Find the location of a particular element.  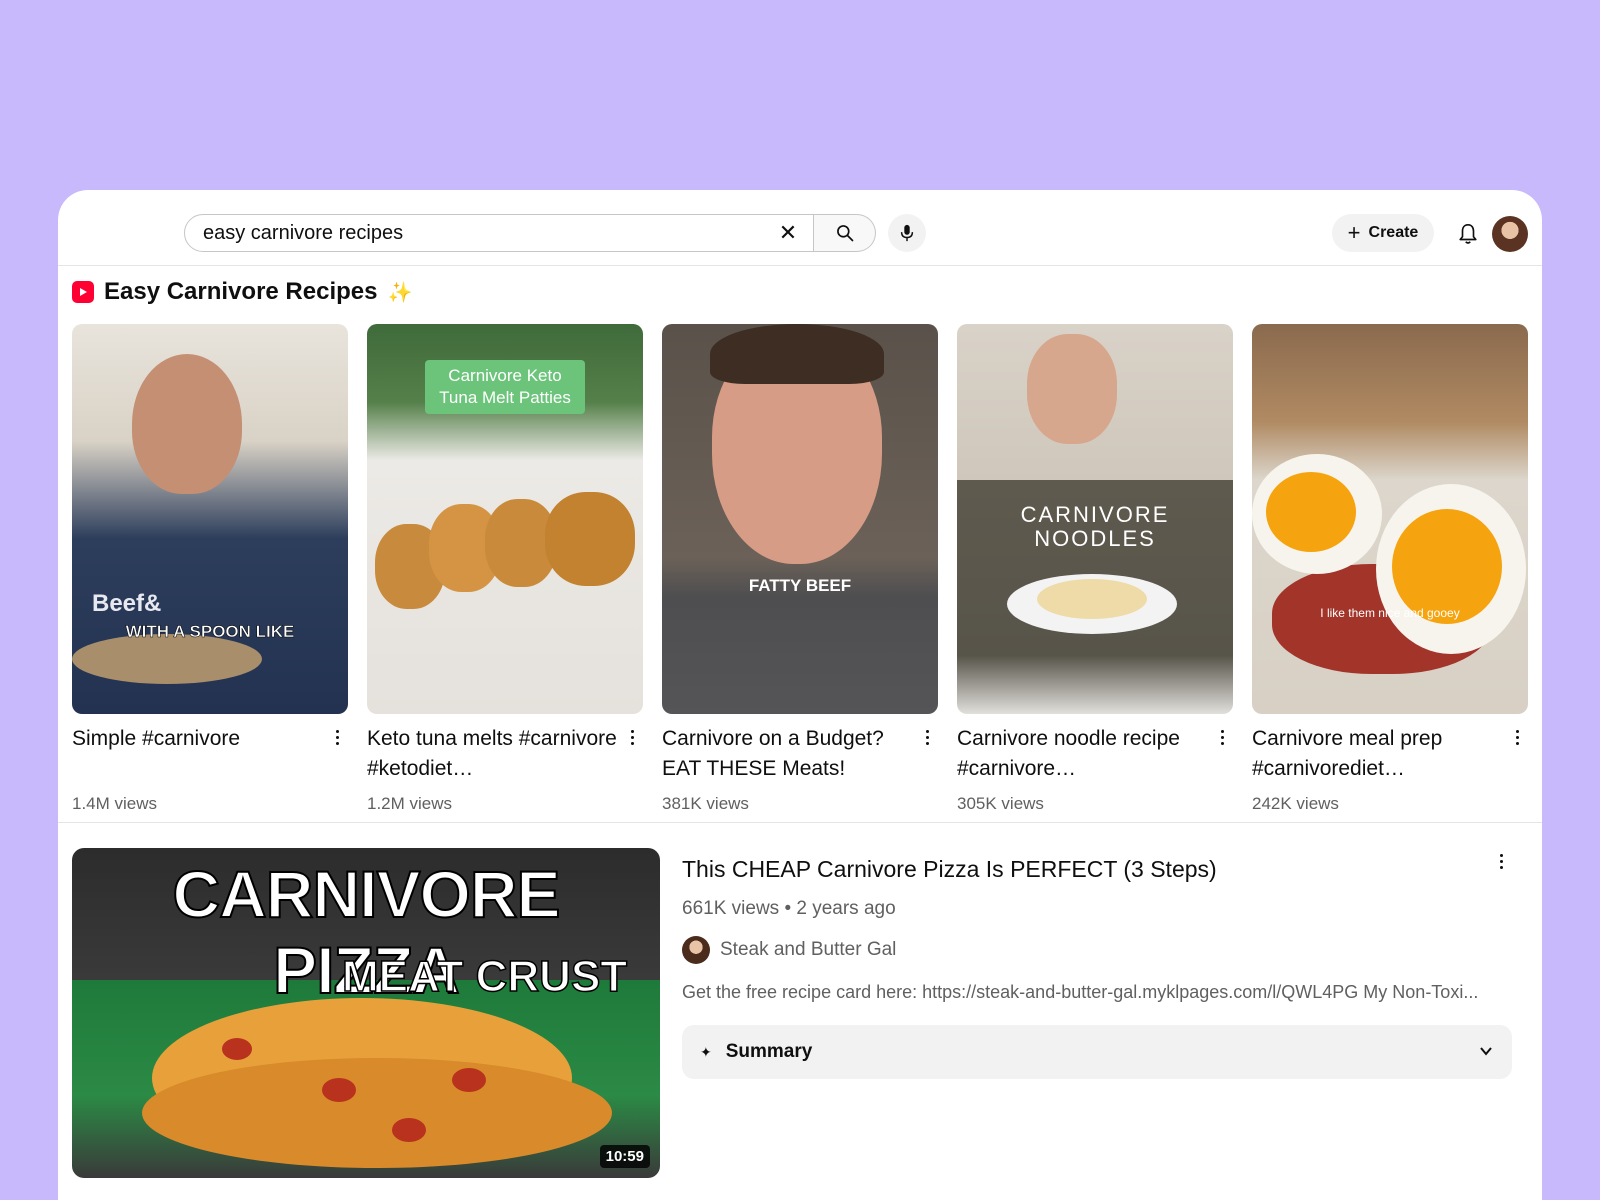

shorts-shelf-title: Easy Carnivore Recipes ✨ is located at coordinates (242, 292).